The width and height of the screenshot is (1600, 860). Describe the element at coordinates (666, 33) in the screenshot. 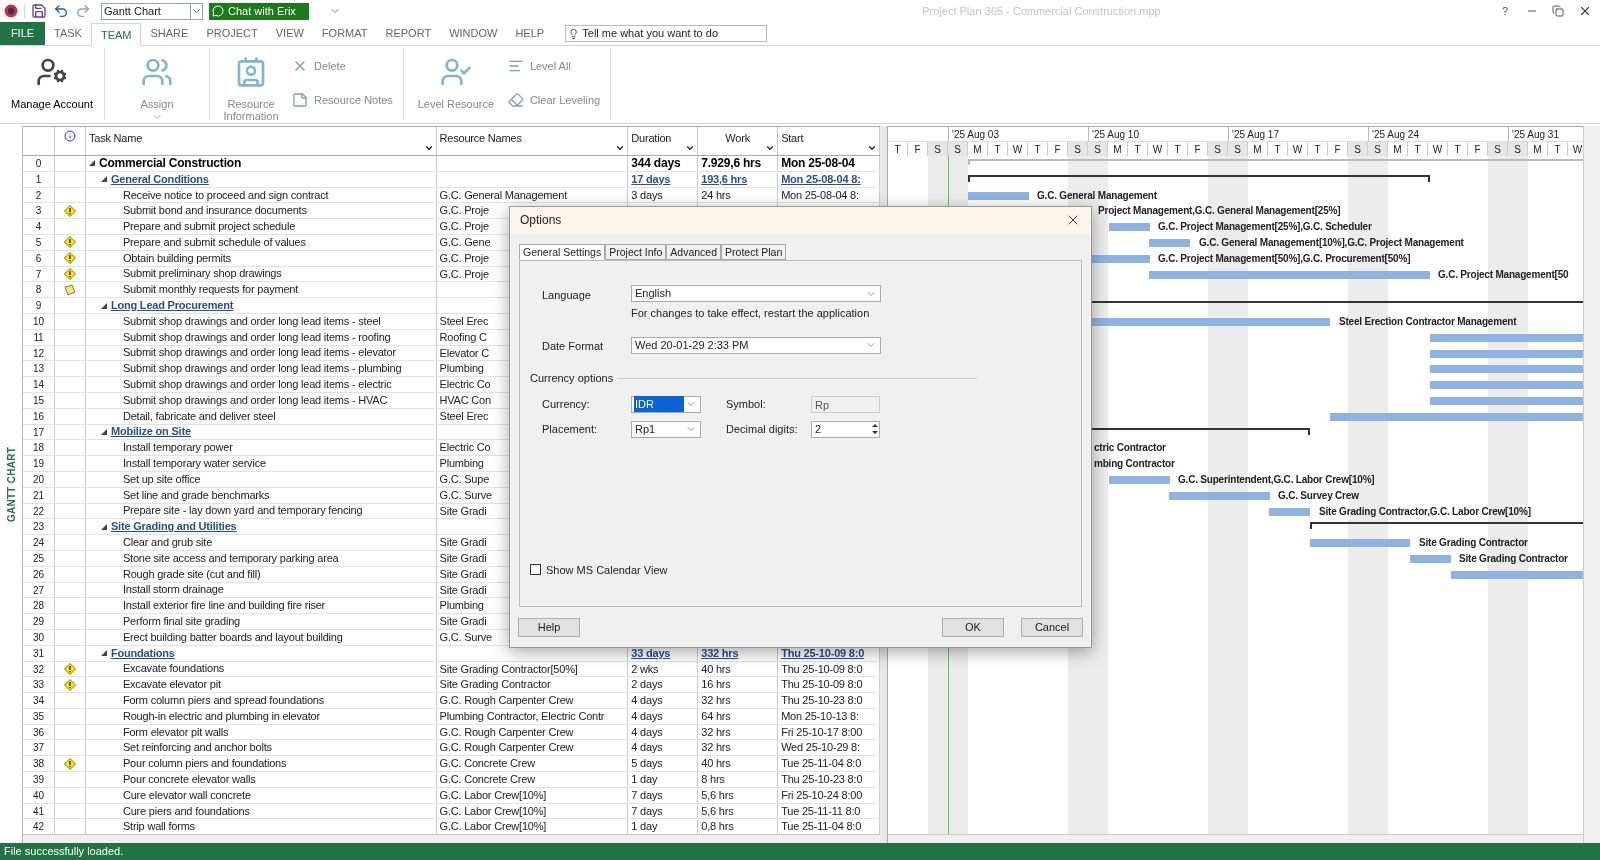

I see `tell-me-field: Tell me what you want to do` at that location.